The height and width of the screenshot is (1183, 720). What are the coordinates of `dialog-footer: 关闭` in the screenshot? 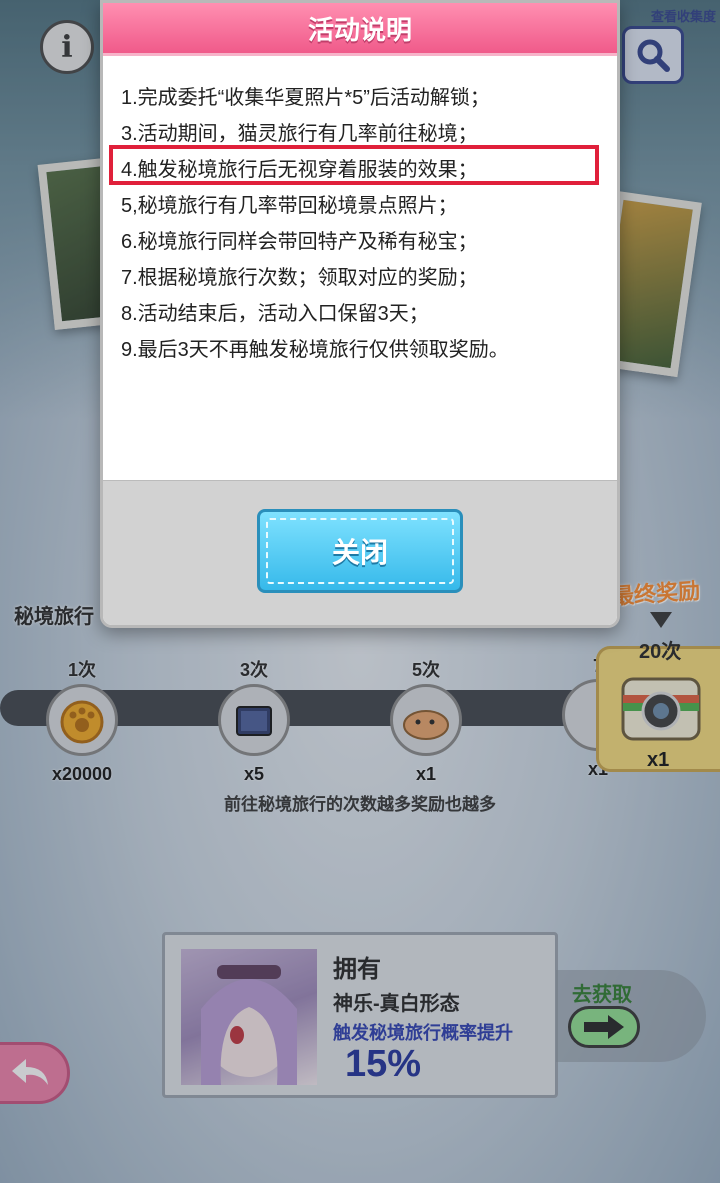 It's located at (360, 552).